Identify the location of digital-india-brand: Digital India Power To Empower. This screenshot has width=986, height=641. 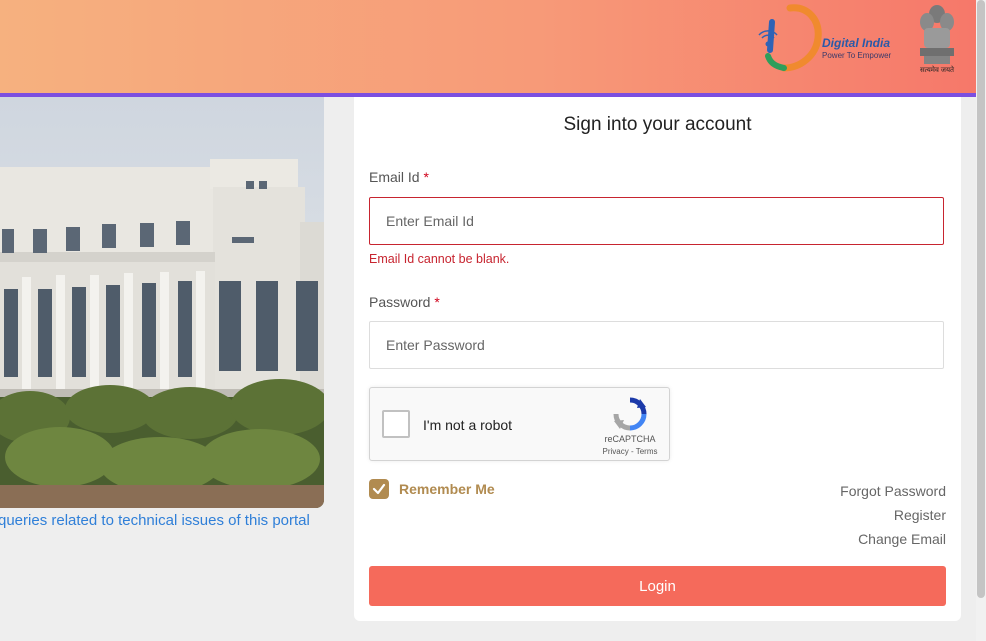
(856, 48).